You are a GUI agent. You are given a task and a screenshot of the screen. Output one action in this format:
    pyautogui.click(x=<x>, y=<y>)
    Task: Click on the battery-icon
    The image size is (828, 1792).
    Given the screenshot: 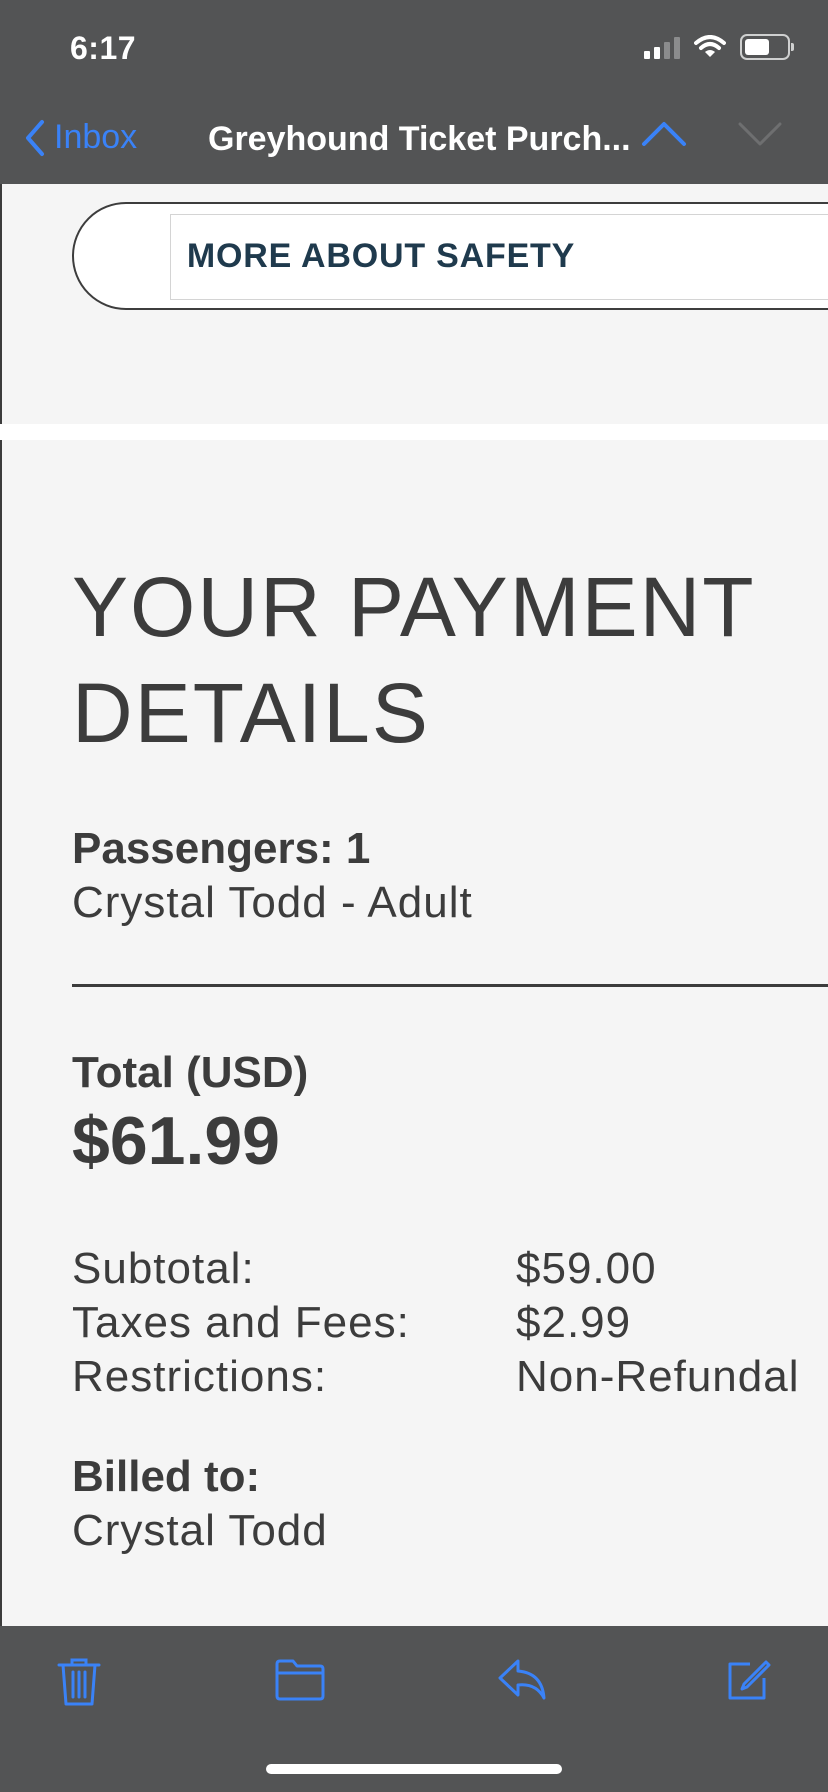 What is the action you would take?
    pyautogui.click(x=767, y=47)
    